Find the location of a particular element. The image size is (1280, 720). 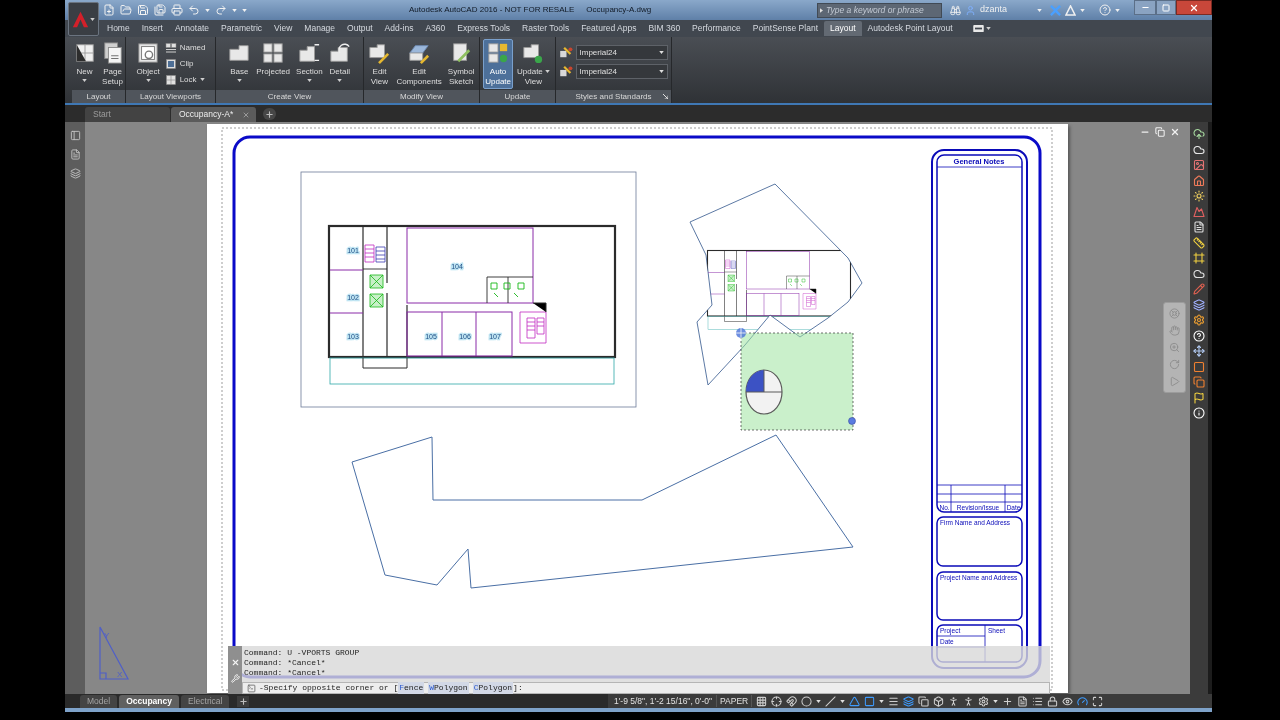

close-button is located at coordinates (1194, 7).